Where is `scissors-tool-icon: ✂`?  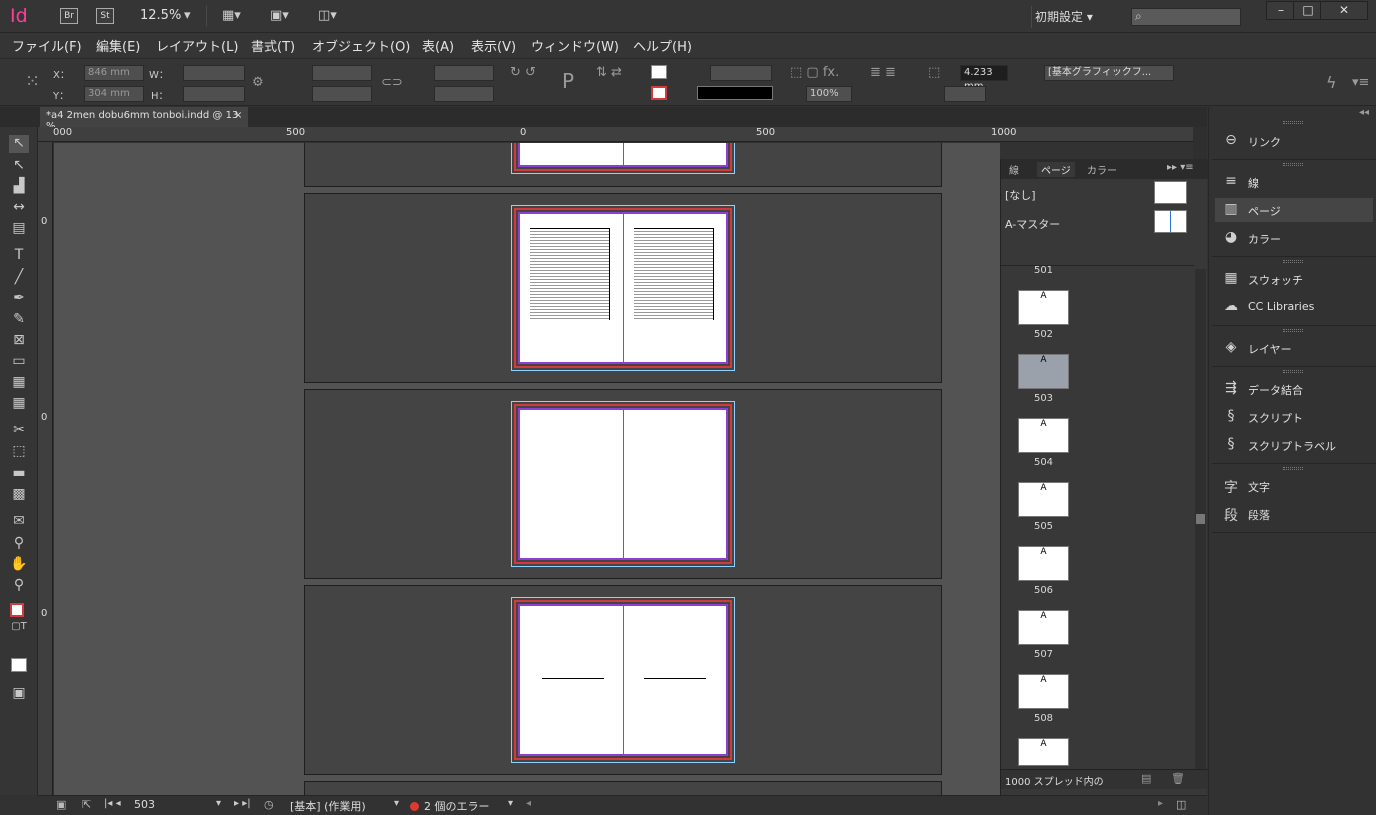 scissors-tool-icon: ✂ is located at coordinates (19, 431).